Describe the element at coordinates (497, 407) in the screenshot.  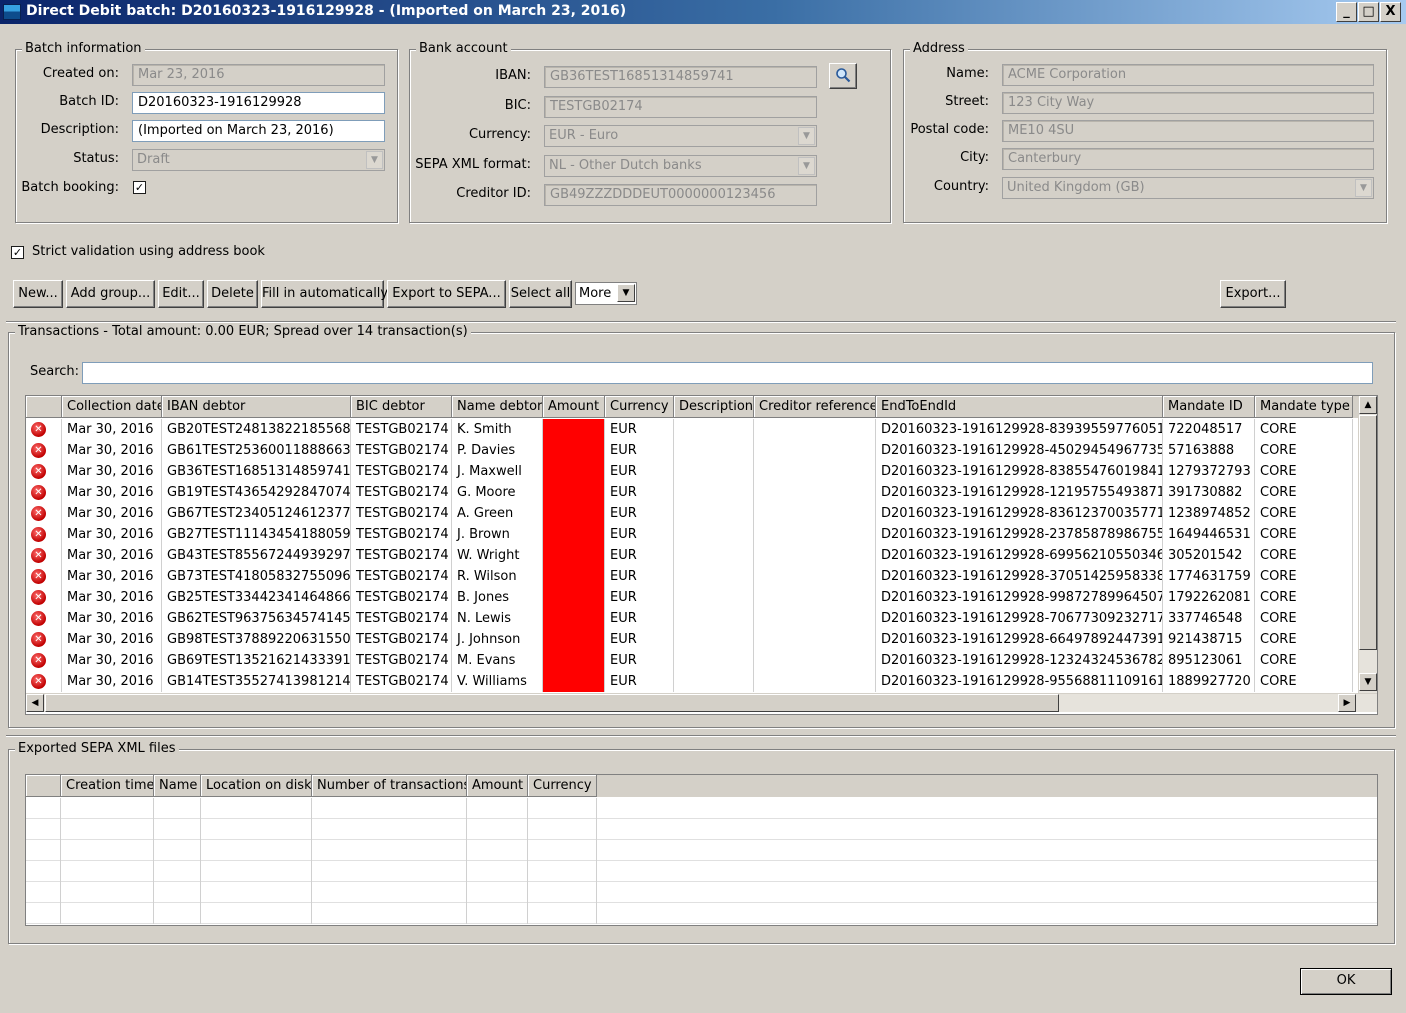
I see `column-header: Name debtor` at that location.